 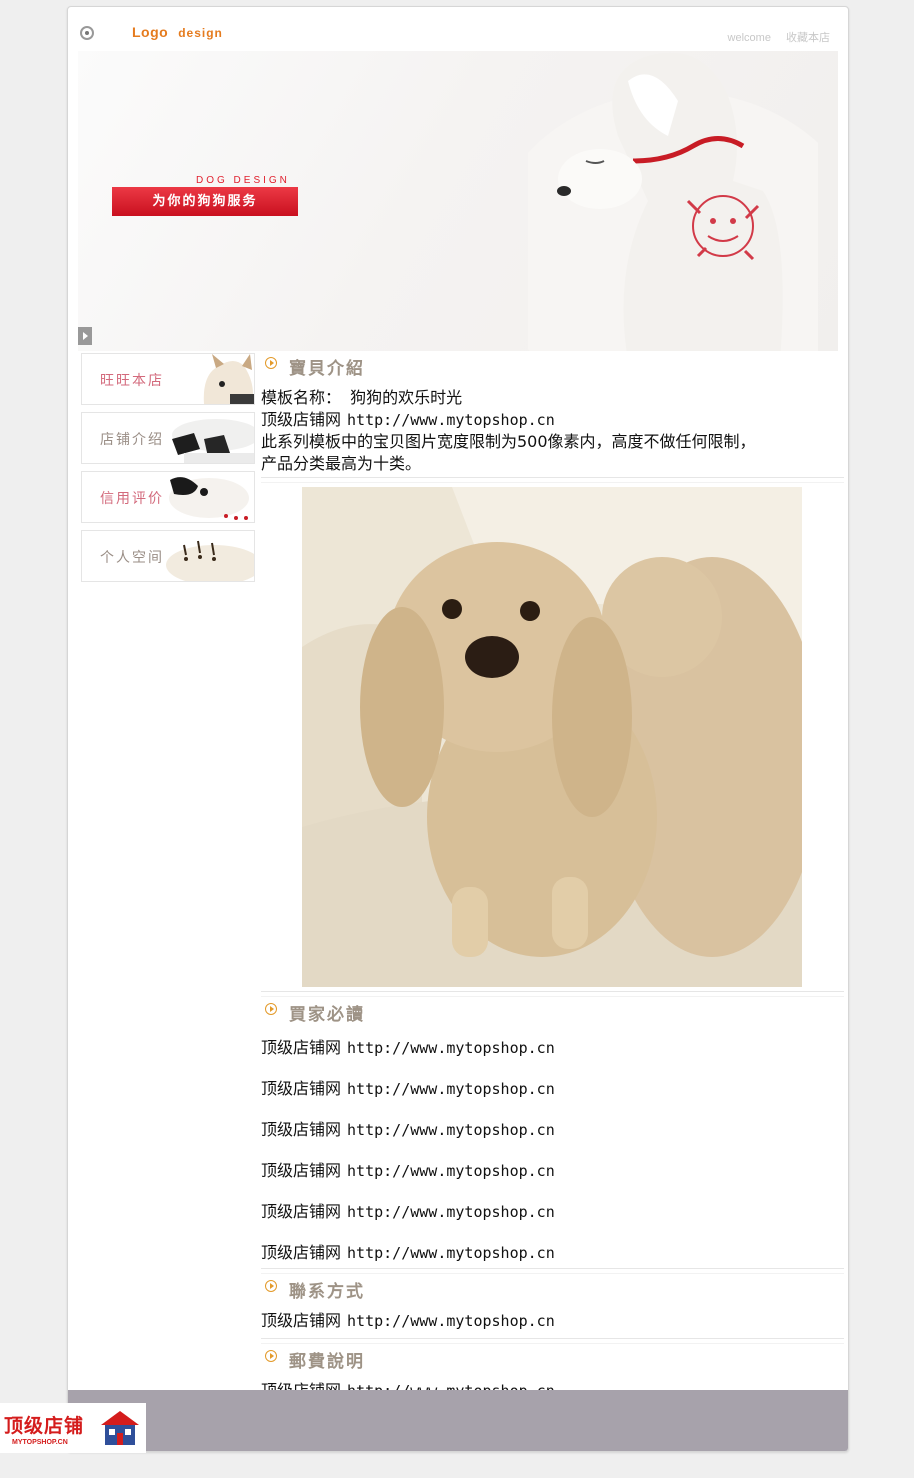 What do you see at coordinates (749, 38) in the screenshot?
I see `welcome-link: welcome` at bounding box center [749, 38].